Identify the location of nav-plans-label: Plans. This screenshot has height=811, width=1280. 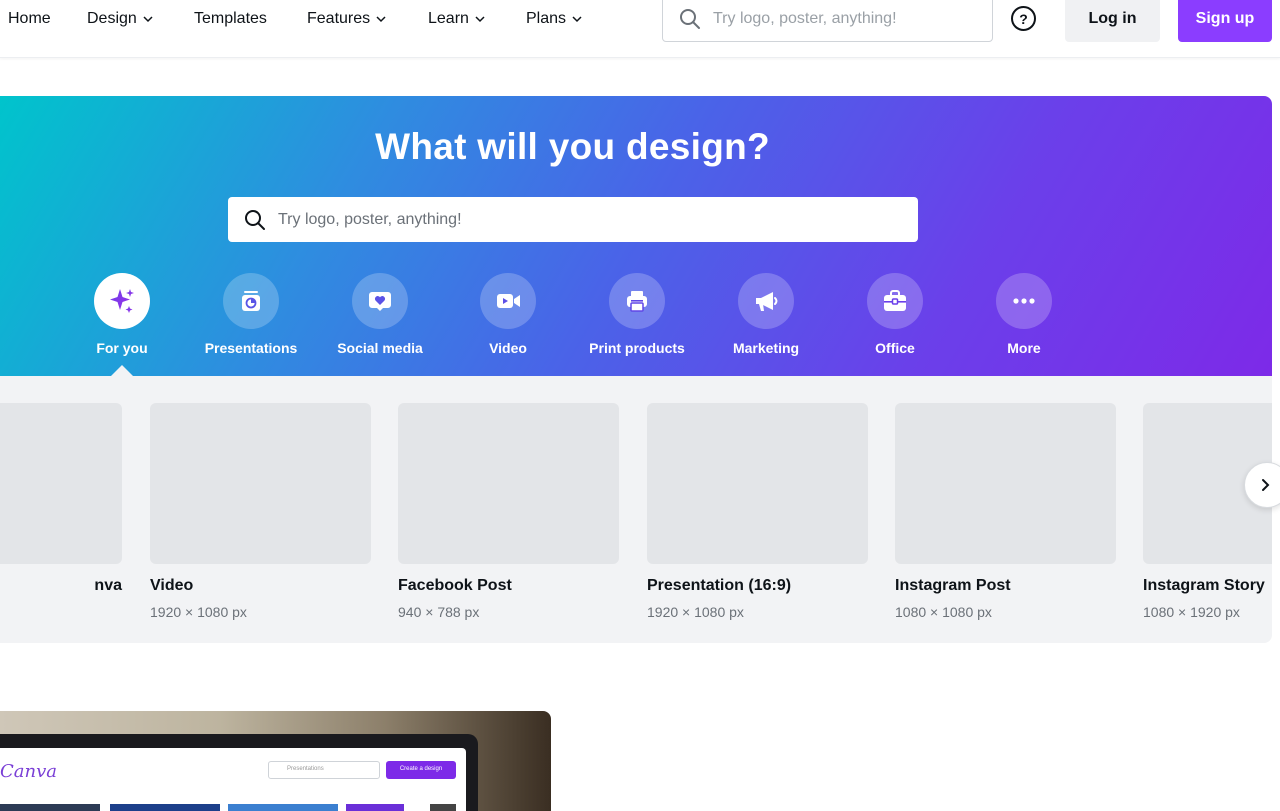
(546, 18).